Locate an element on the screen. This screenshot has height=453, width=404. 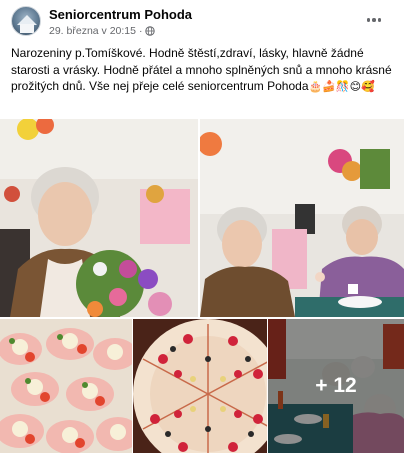
post-timestamp: 29. března v 20:15 is located at coordinates (92, 31).